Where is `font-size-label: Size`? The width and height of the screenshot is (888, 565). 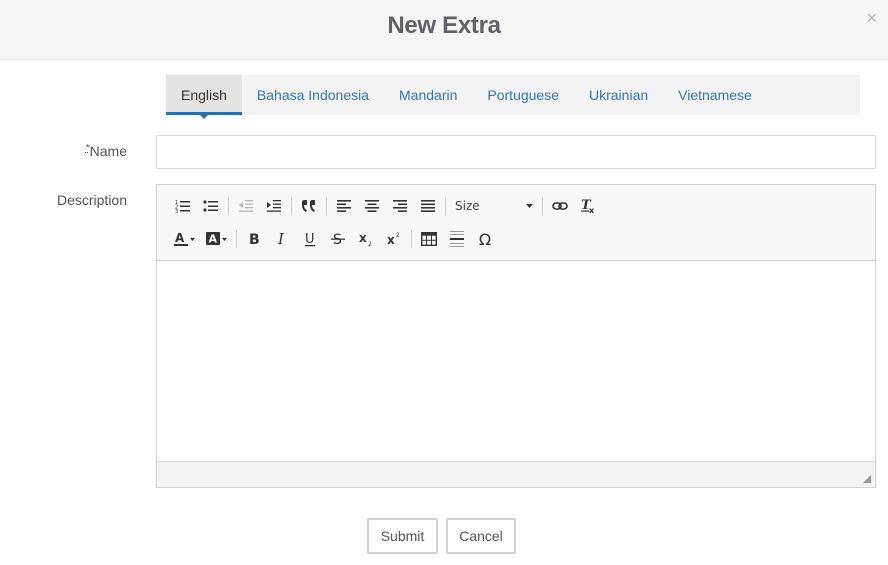 font-size-label: Size is located at coordinates (467, 206).